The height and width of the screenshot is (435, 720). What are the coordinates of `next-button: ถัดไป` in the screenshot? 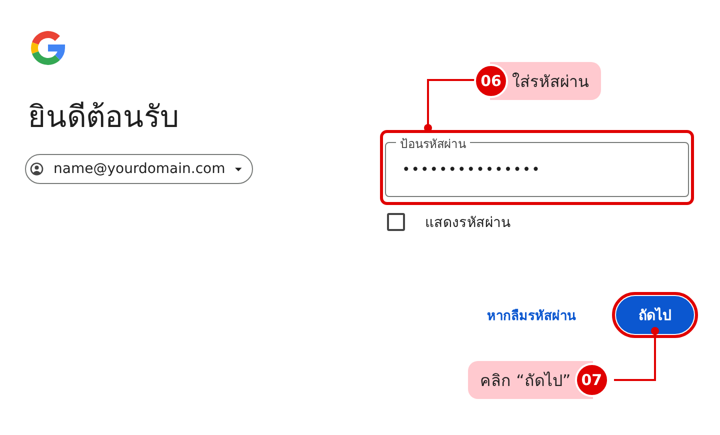 It's located at (655, 315).